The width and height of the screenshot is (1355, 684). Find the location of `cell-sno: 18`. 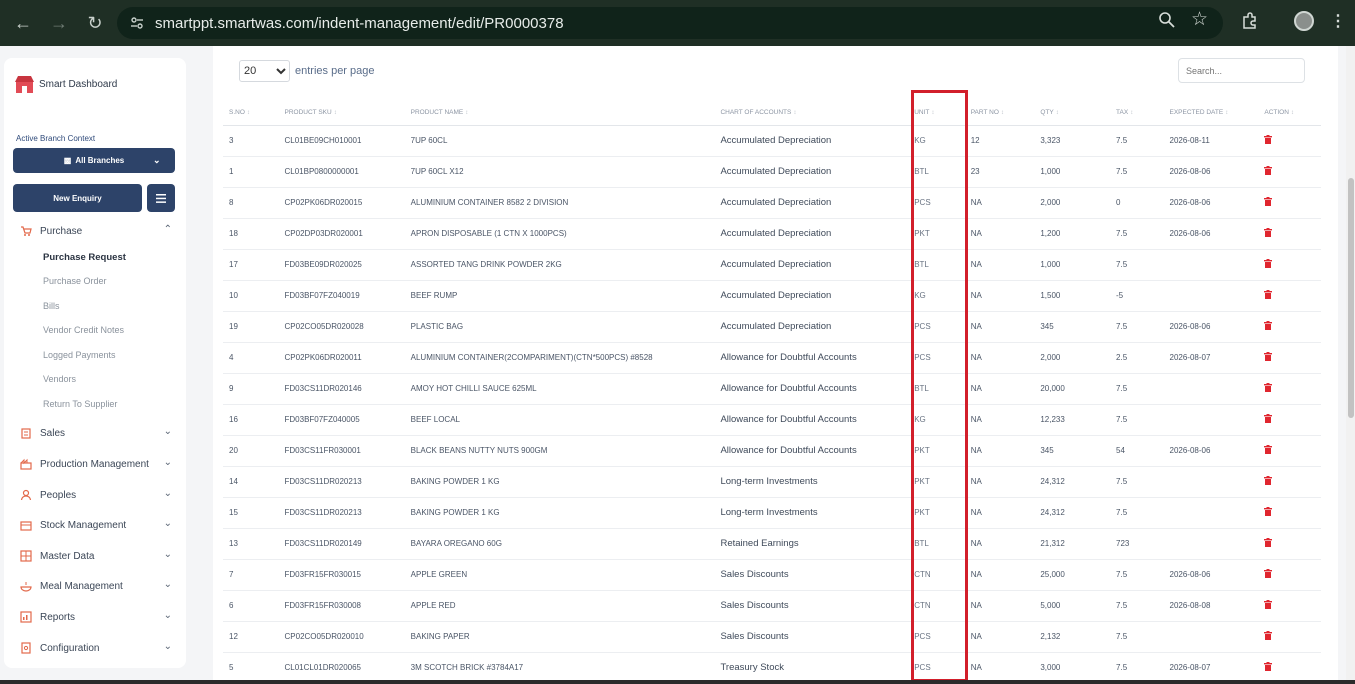

cell-sno: 18 is located at coordinates (251, 234).